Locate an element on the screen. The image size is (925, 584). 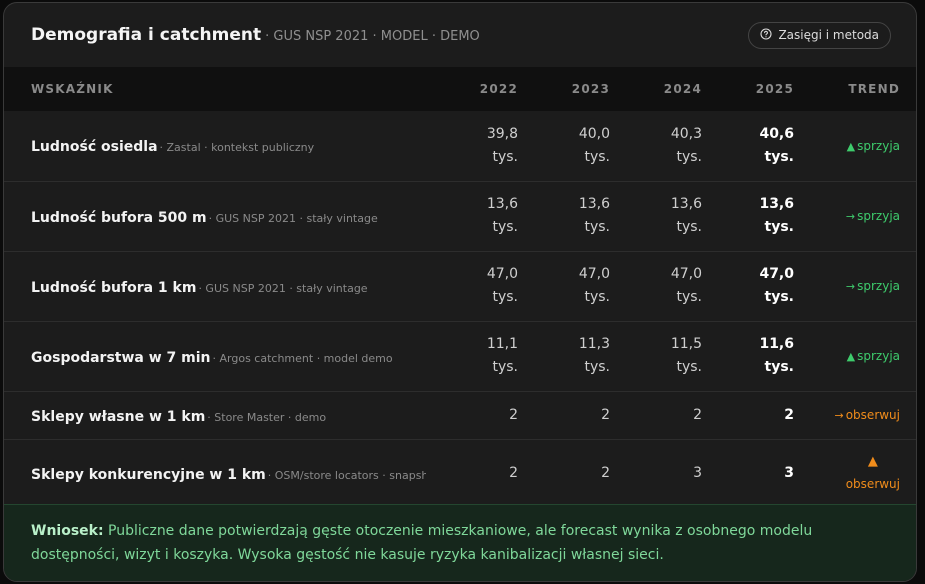
conclusion-label: Wniosek: is located at coordinates (67, 531).